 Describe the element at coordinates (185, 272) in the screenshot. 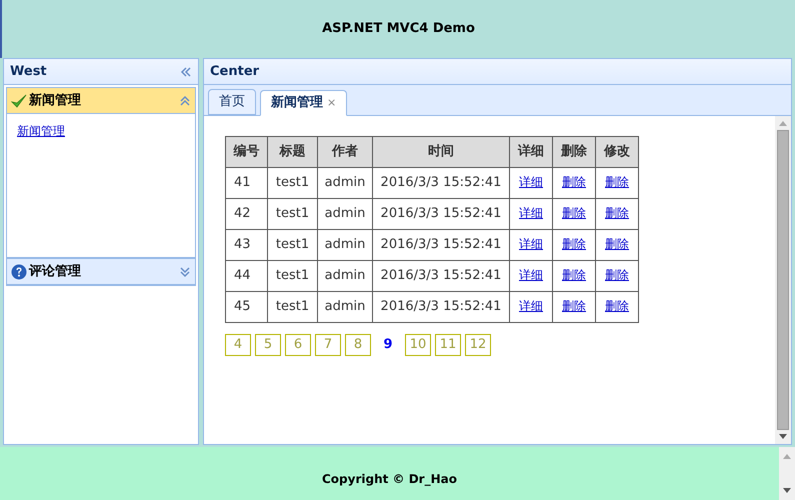

I see `expand-icon` at that location.